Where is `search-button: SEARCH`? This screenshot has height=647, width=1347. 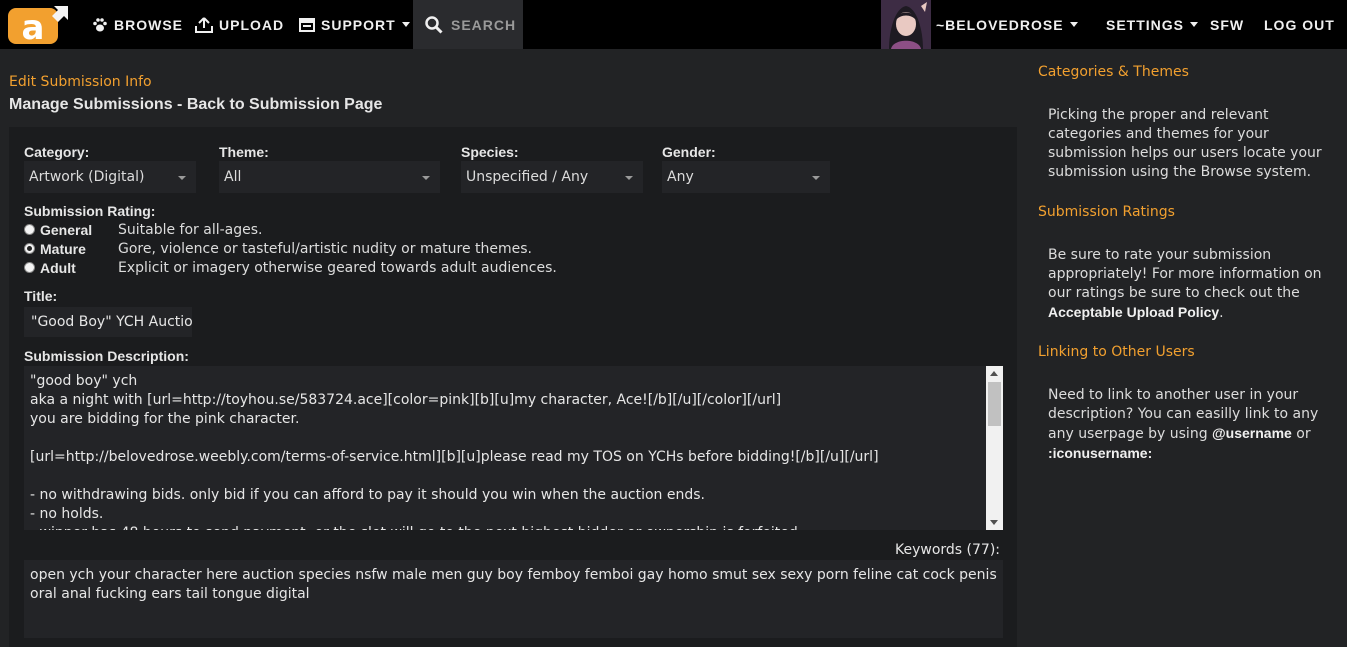 search-button: SEARCH is located at coordinates (468, 24).